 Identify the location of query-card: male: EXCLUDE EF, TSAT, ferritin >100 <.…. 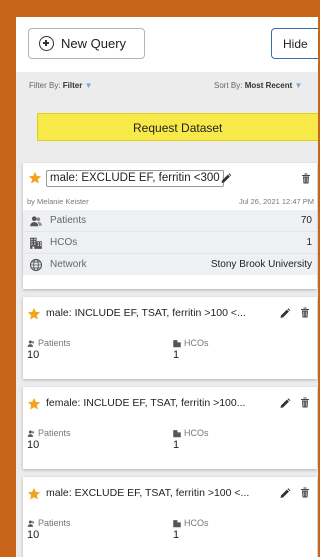
(170, 517).